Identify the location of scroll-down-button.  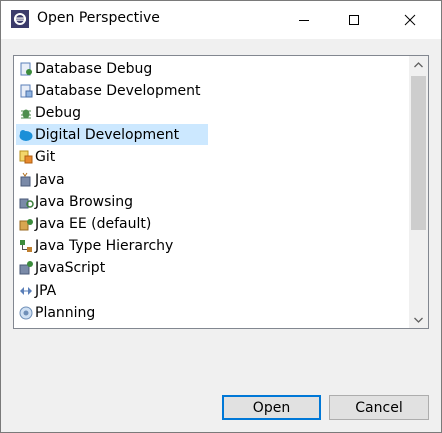
(418, 319).